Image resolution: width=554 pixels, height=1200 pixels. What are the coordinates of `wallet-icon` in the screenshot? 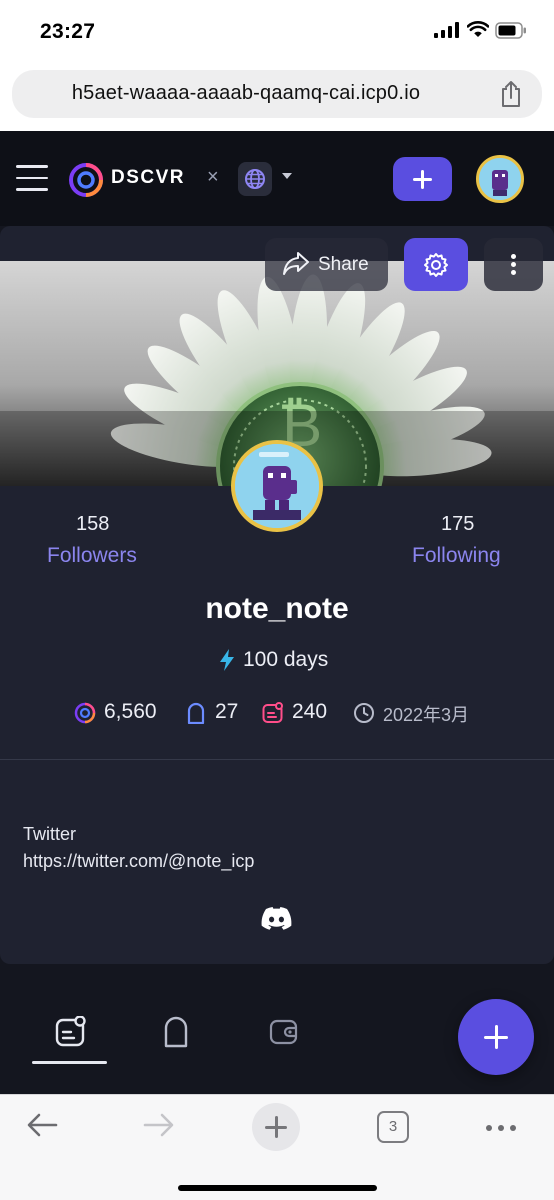 It's located at (283, 1032).